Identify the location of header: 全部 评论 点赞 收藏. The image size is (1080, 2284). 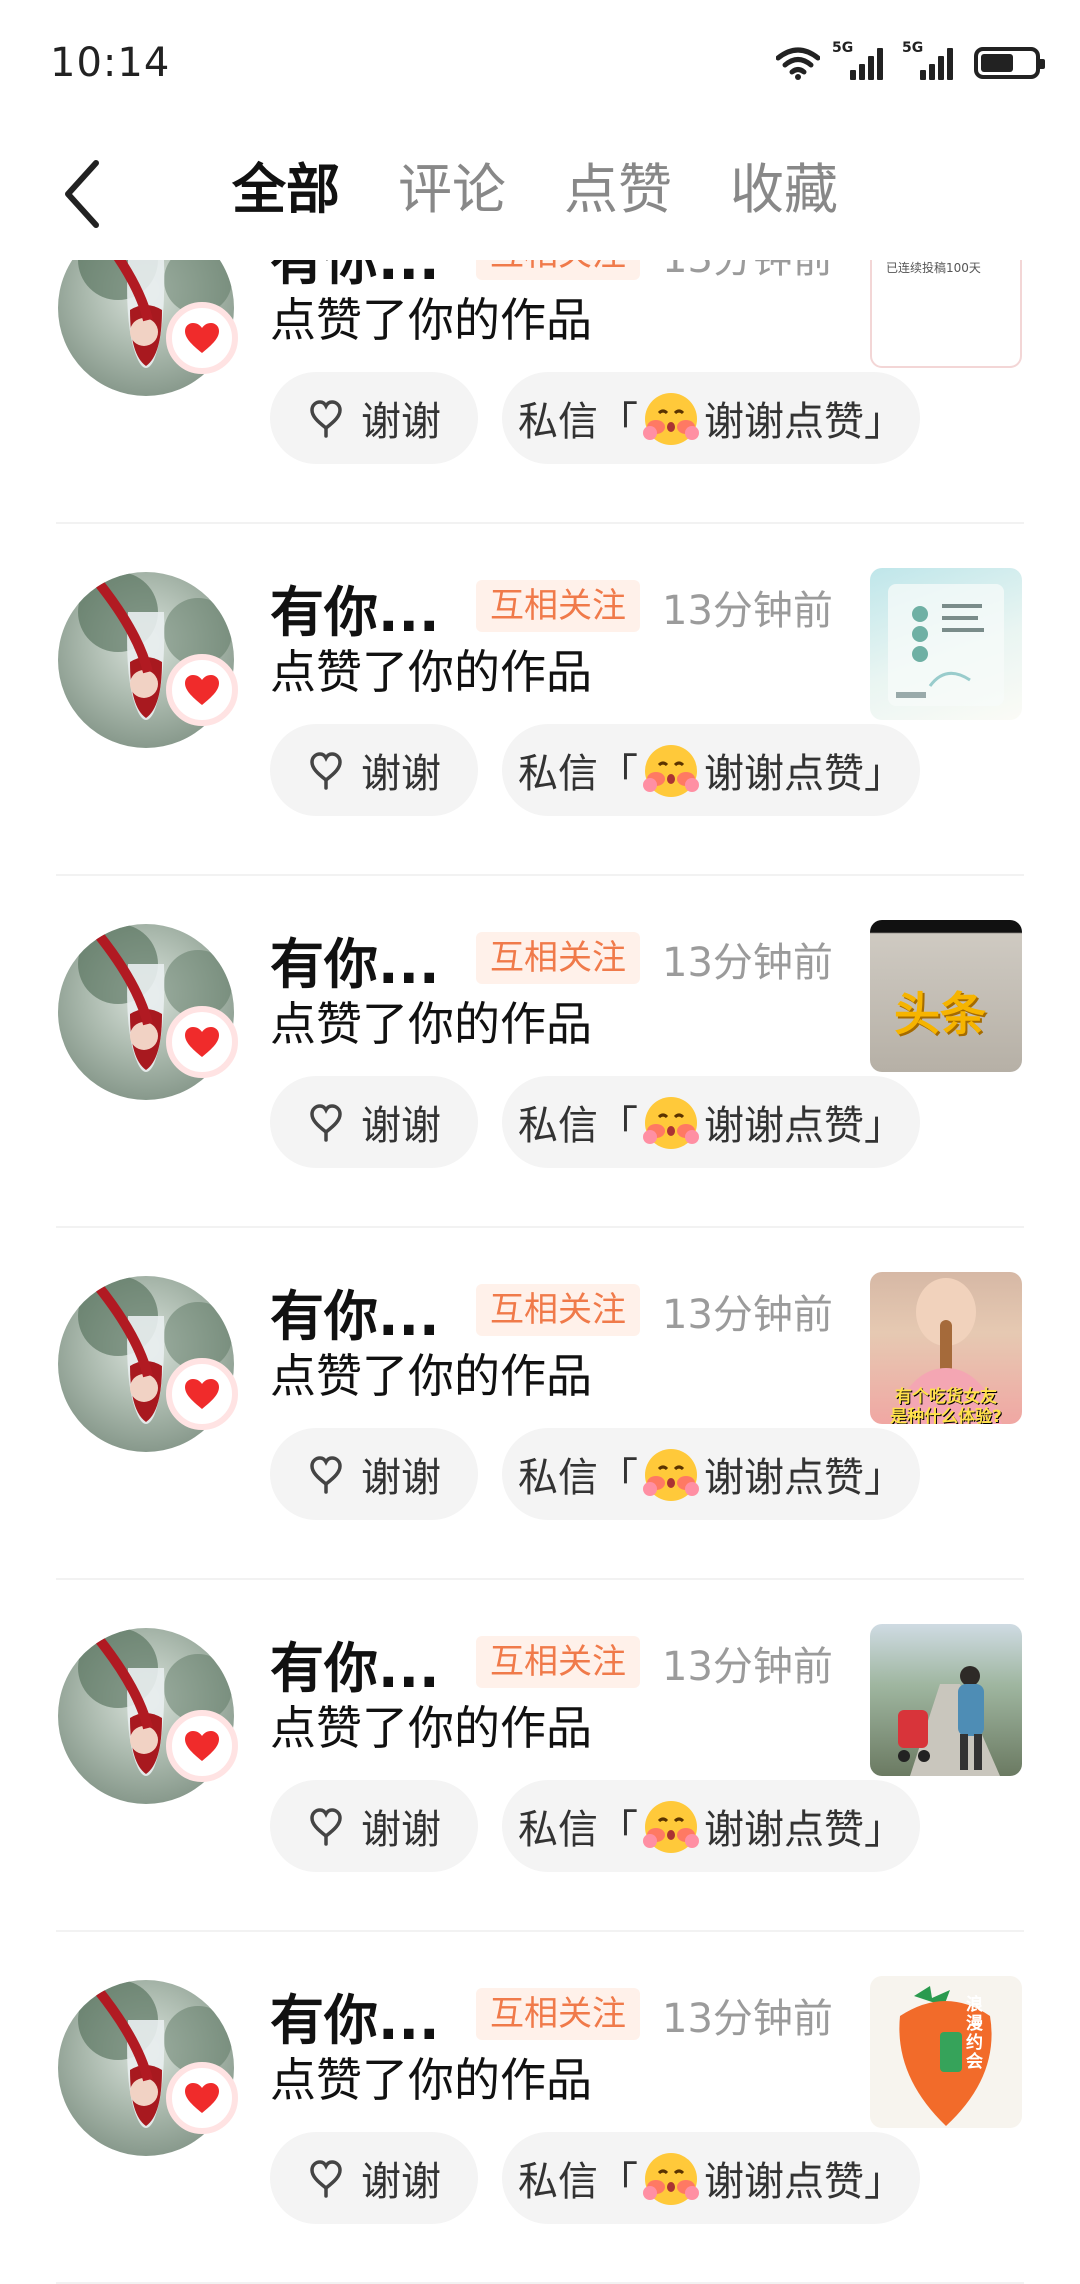
(540, 198).